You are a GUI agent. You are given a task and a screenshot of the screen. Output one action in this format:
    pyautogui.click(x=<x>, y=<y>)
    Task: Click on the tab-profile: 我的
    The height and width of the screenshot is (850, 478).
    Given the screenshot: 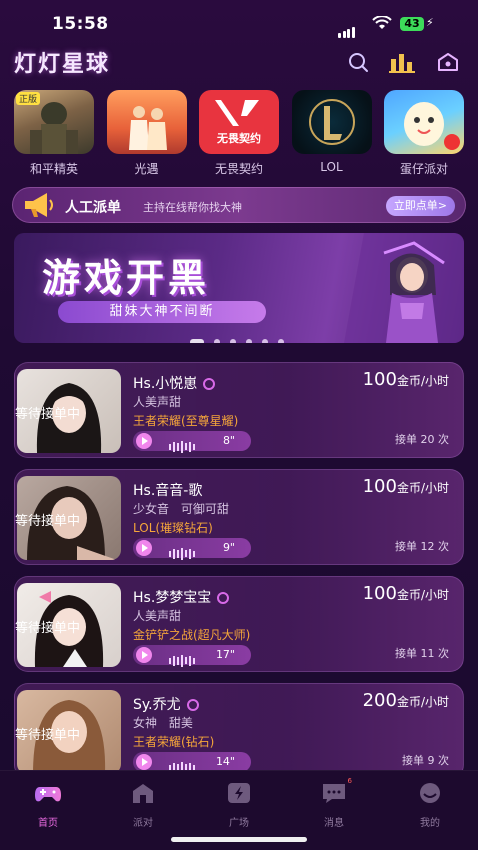 What is the action you would take?
    pyautogui.click(x=430, y=805)
    